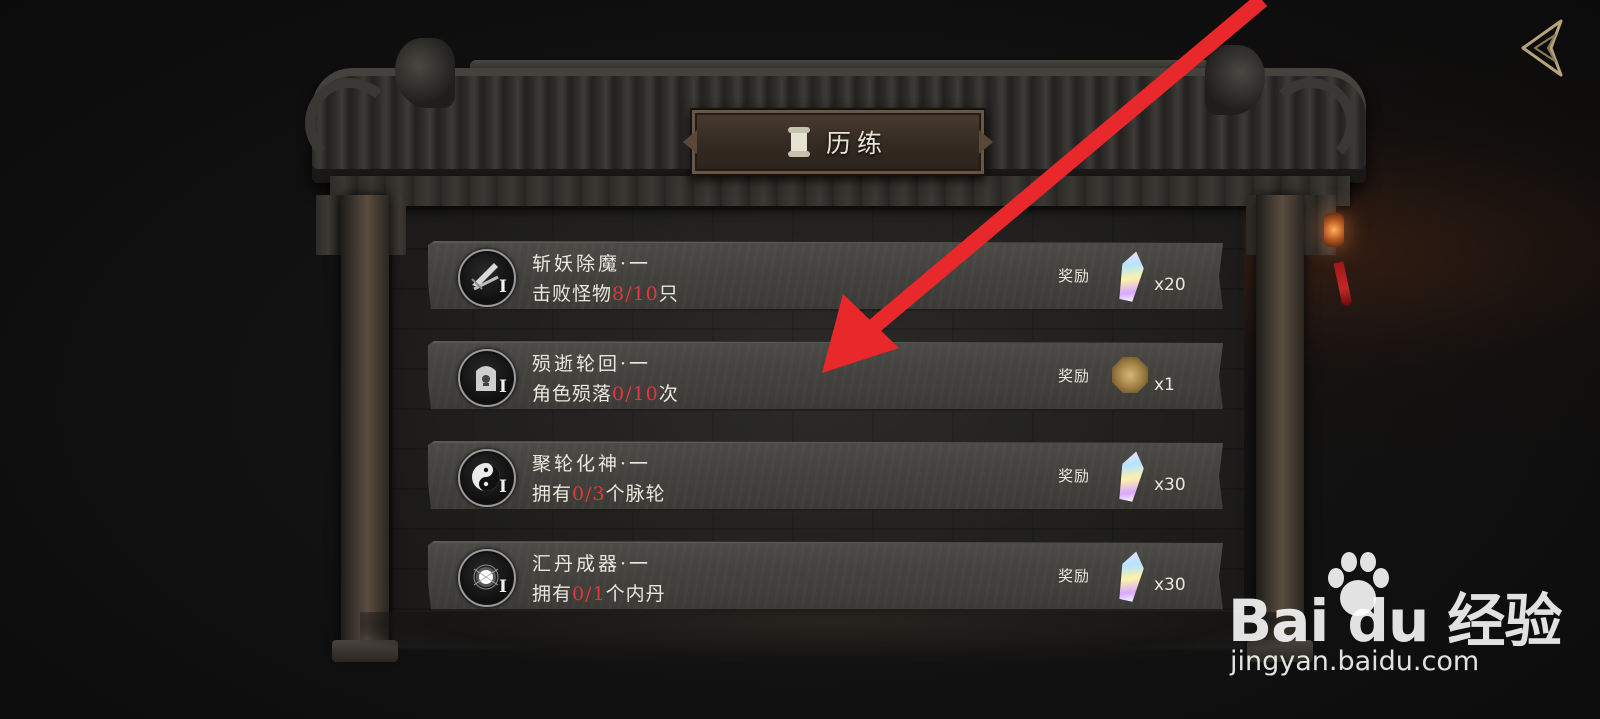  What do you see at coordinates (592, 364) in the screenshot?
I see `task-name: 殒逝轮回·一` at bounding box center [592, 364].